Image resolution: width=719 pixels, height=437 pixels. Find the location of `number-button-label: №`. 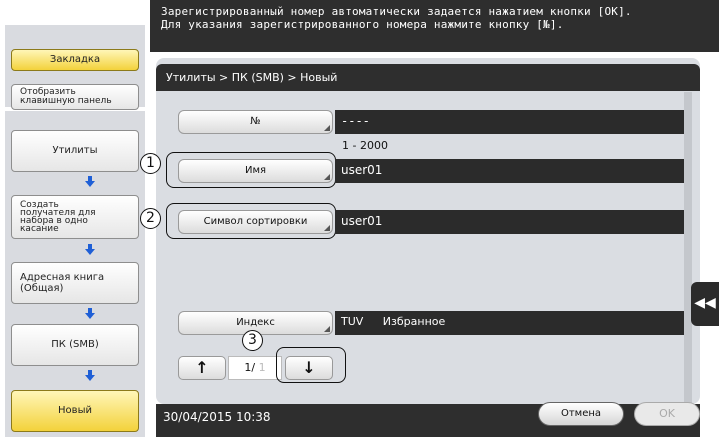

number-button-label: № is located at coordinates (255, 121).